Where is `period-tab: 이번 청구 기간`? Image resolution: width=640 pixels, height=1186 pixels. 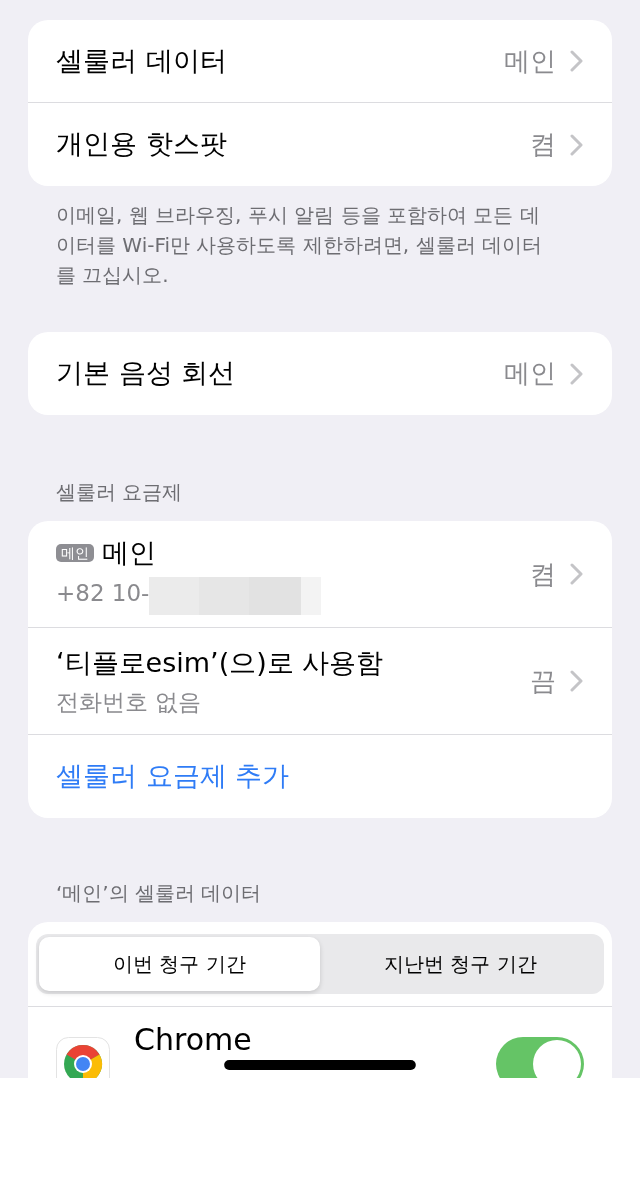 period-tab: 이번 청구 기간 is located at coordinates (179, 964).